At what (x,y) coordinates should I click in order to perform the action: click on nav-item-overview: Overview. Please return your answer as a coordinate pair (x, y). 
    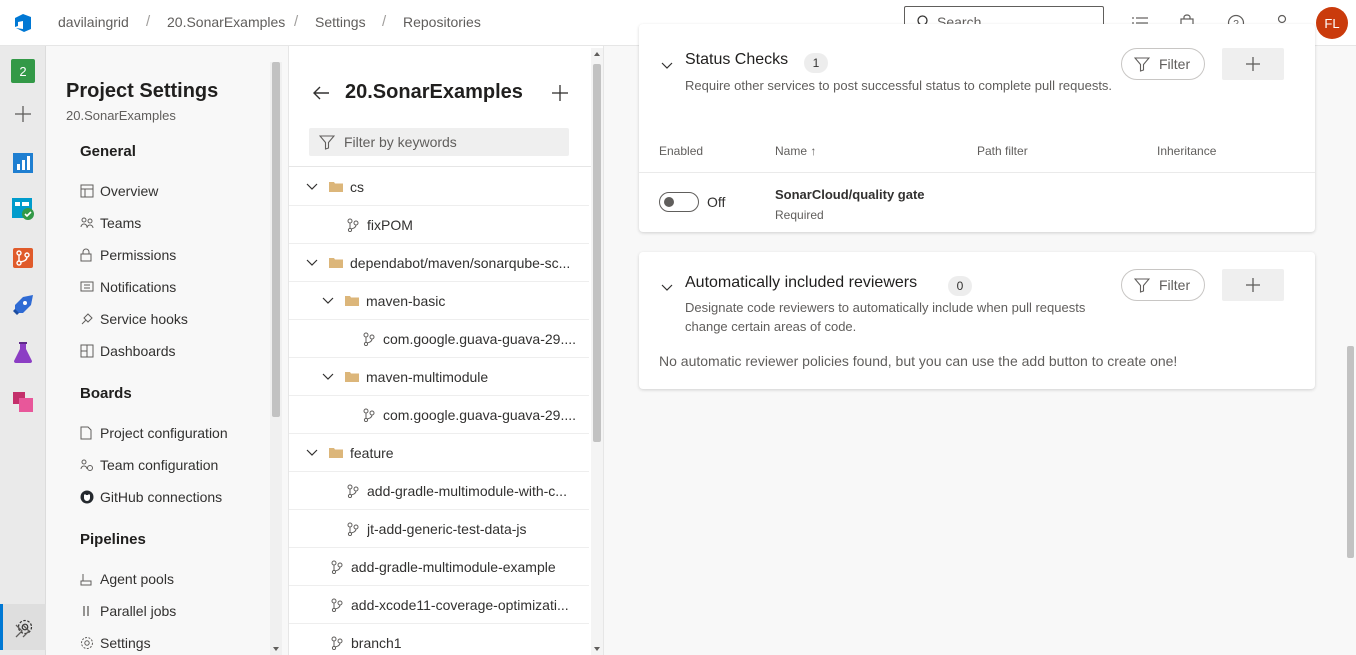
    Looking at the image, I should click on (119, 191).